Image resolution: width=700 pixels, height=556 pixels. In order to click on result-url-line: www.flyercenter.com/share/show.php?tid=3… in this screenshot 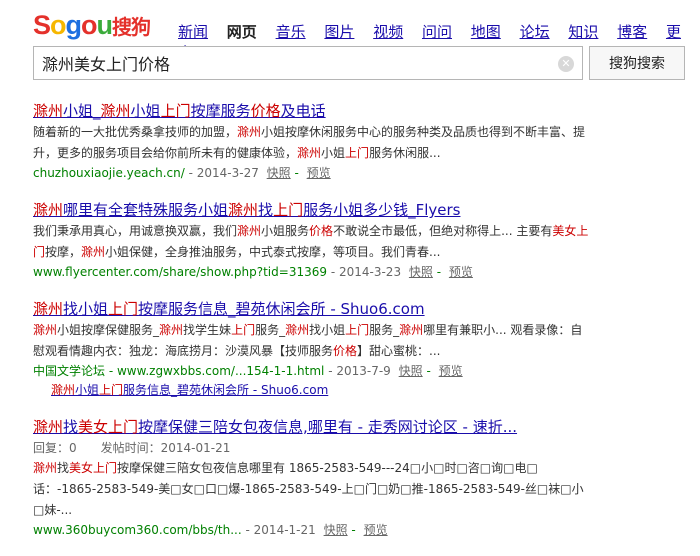, I will do `click(253, 272)`.